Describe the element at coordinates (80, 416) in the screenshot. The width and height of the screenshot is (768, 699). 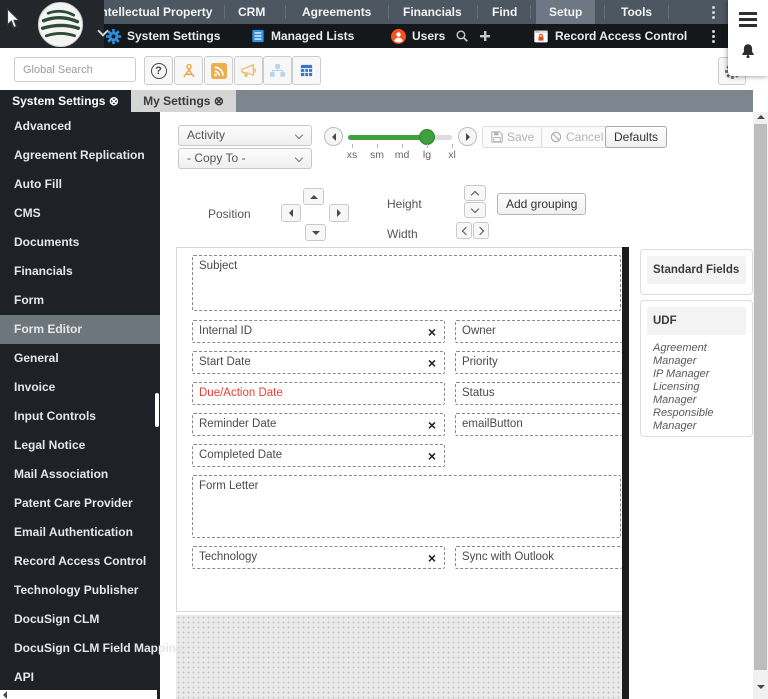
I see `sidebar-item-input-controls: Input Controls` at that location.